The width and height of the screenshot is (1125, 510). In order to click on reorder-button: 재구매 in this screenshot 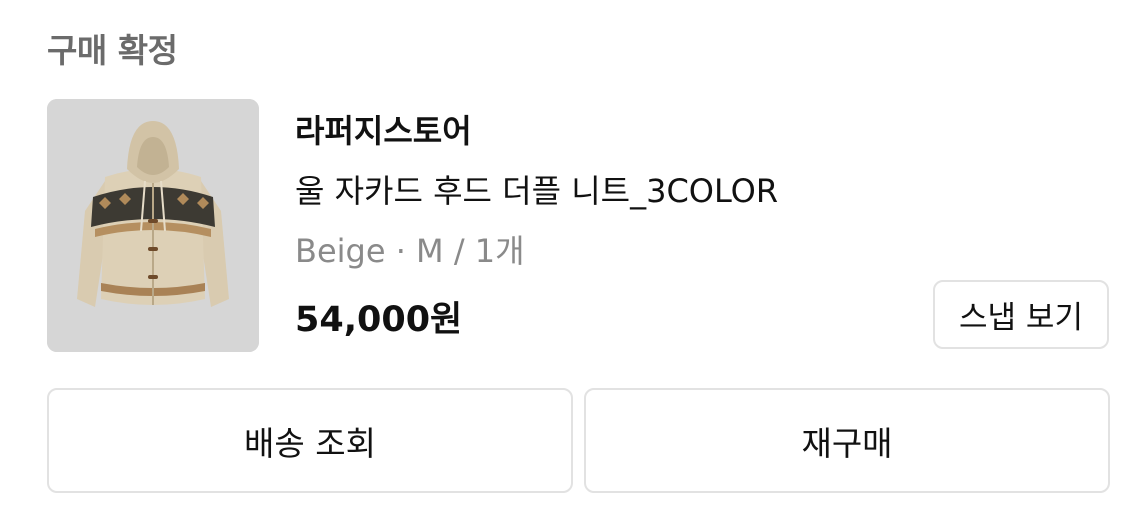, I will do `click(847, 440)`.